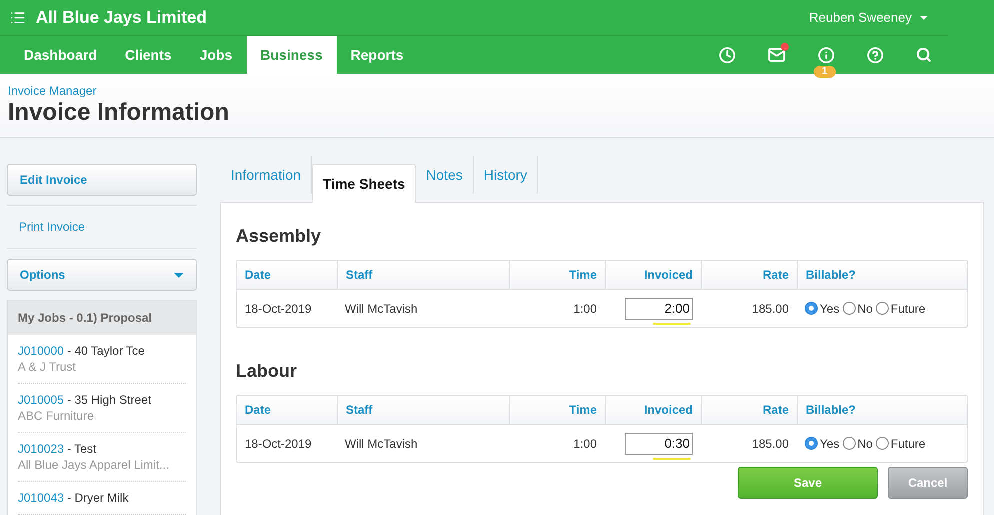 The image size is (994, 515). What do you see at coordinates (216, 55) in the screenshot?
I see `nav-tab: Jobs` at bounding box center [216, 55].